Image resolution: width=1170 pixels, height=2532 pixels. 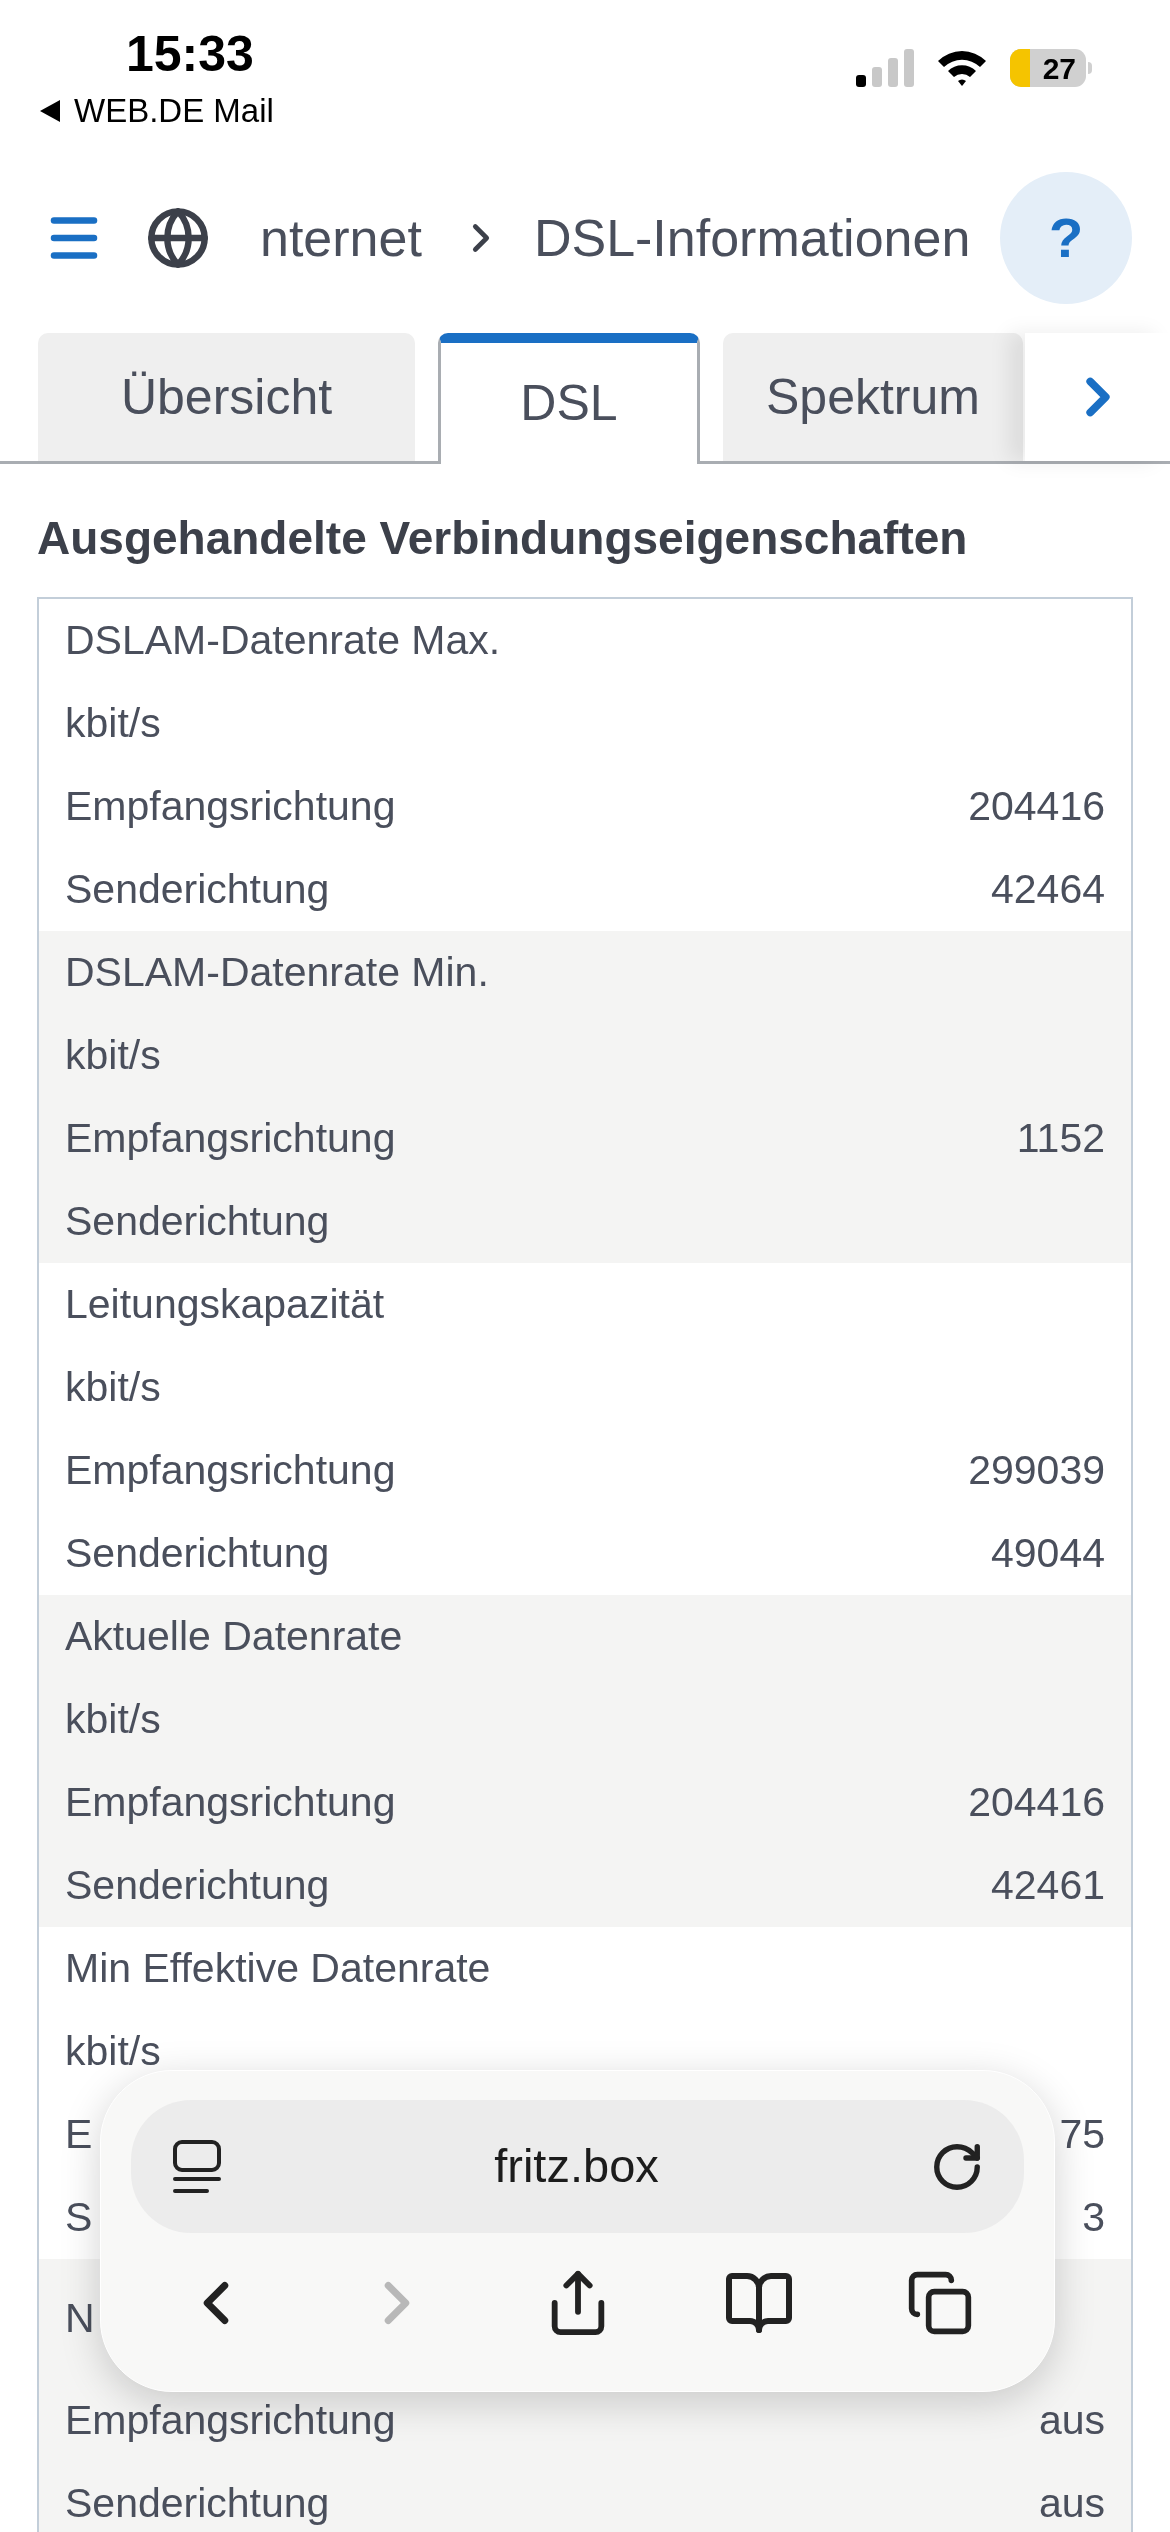 What do you see at coordinates (80, 2319) in the screenshot?
I see `group-title: N` at bounding box center [80, 2319].